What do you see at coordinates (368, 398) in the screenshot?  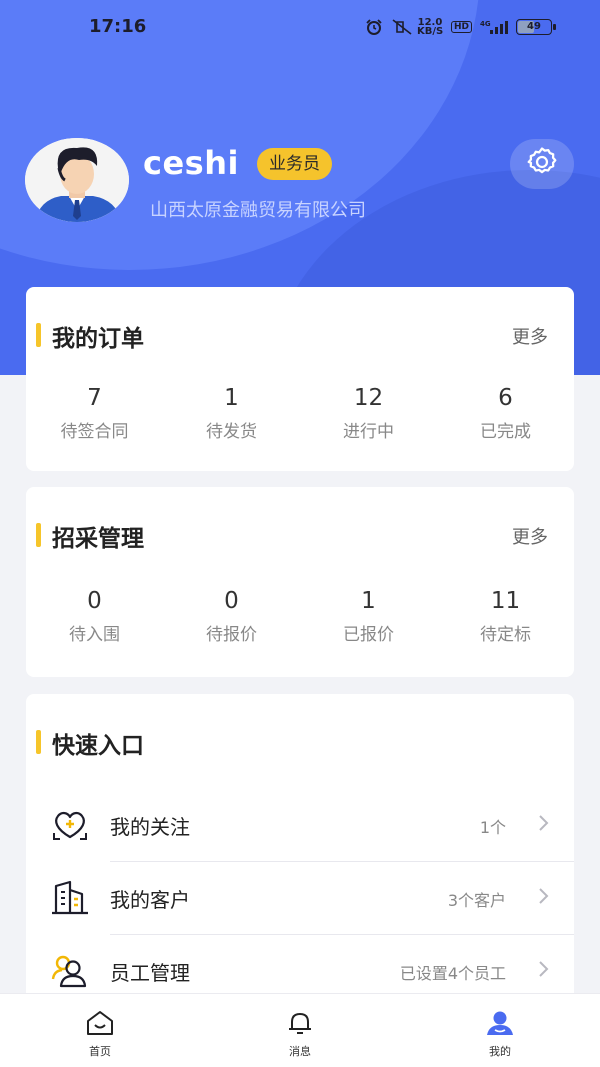 I see `stat-value: 12` at bounding box center [368, 398].